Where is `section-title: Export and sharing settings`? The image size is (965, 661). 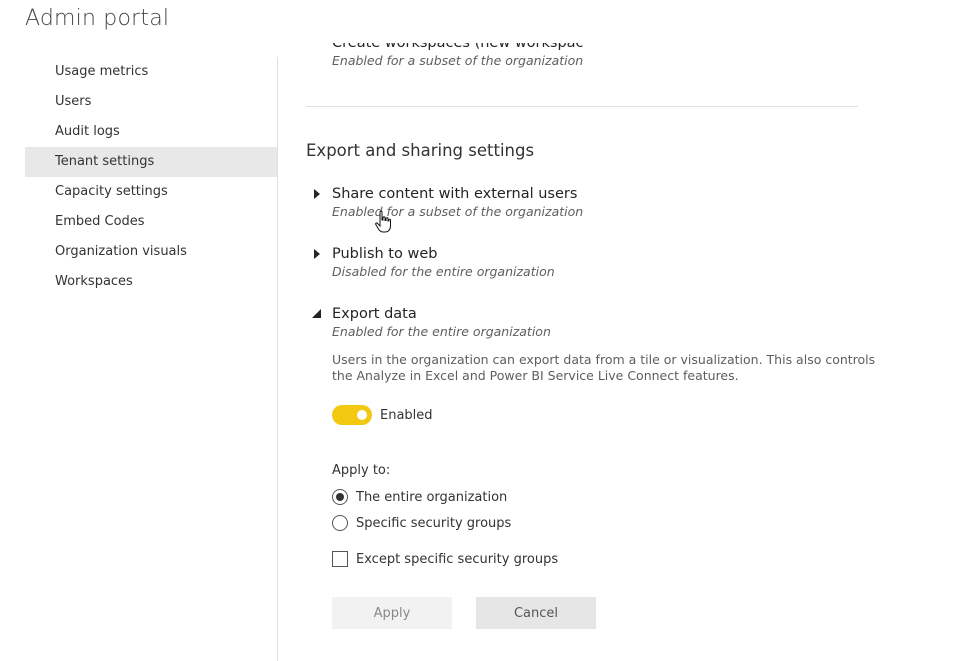 section-title: Export and sharing settings is located at coordinates (420, 150).